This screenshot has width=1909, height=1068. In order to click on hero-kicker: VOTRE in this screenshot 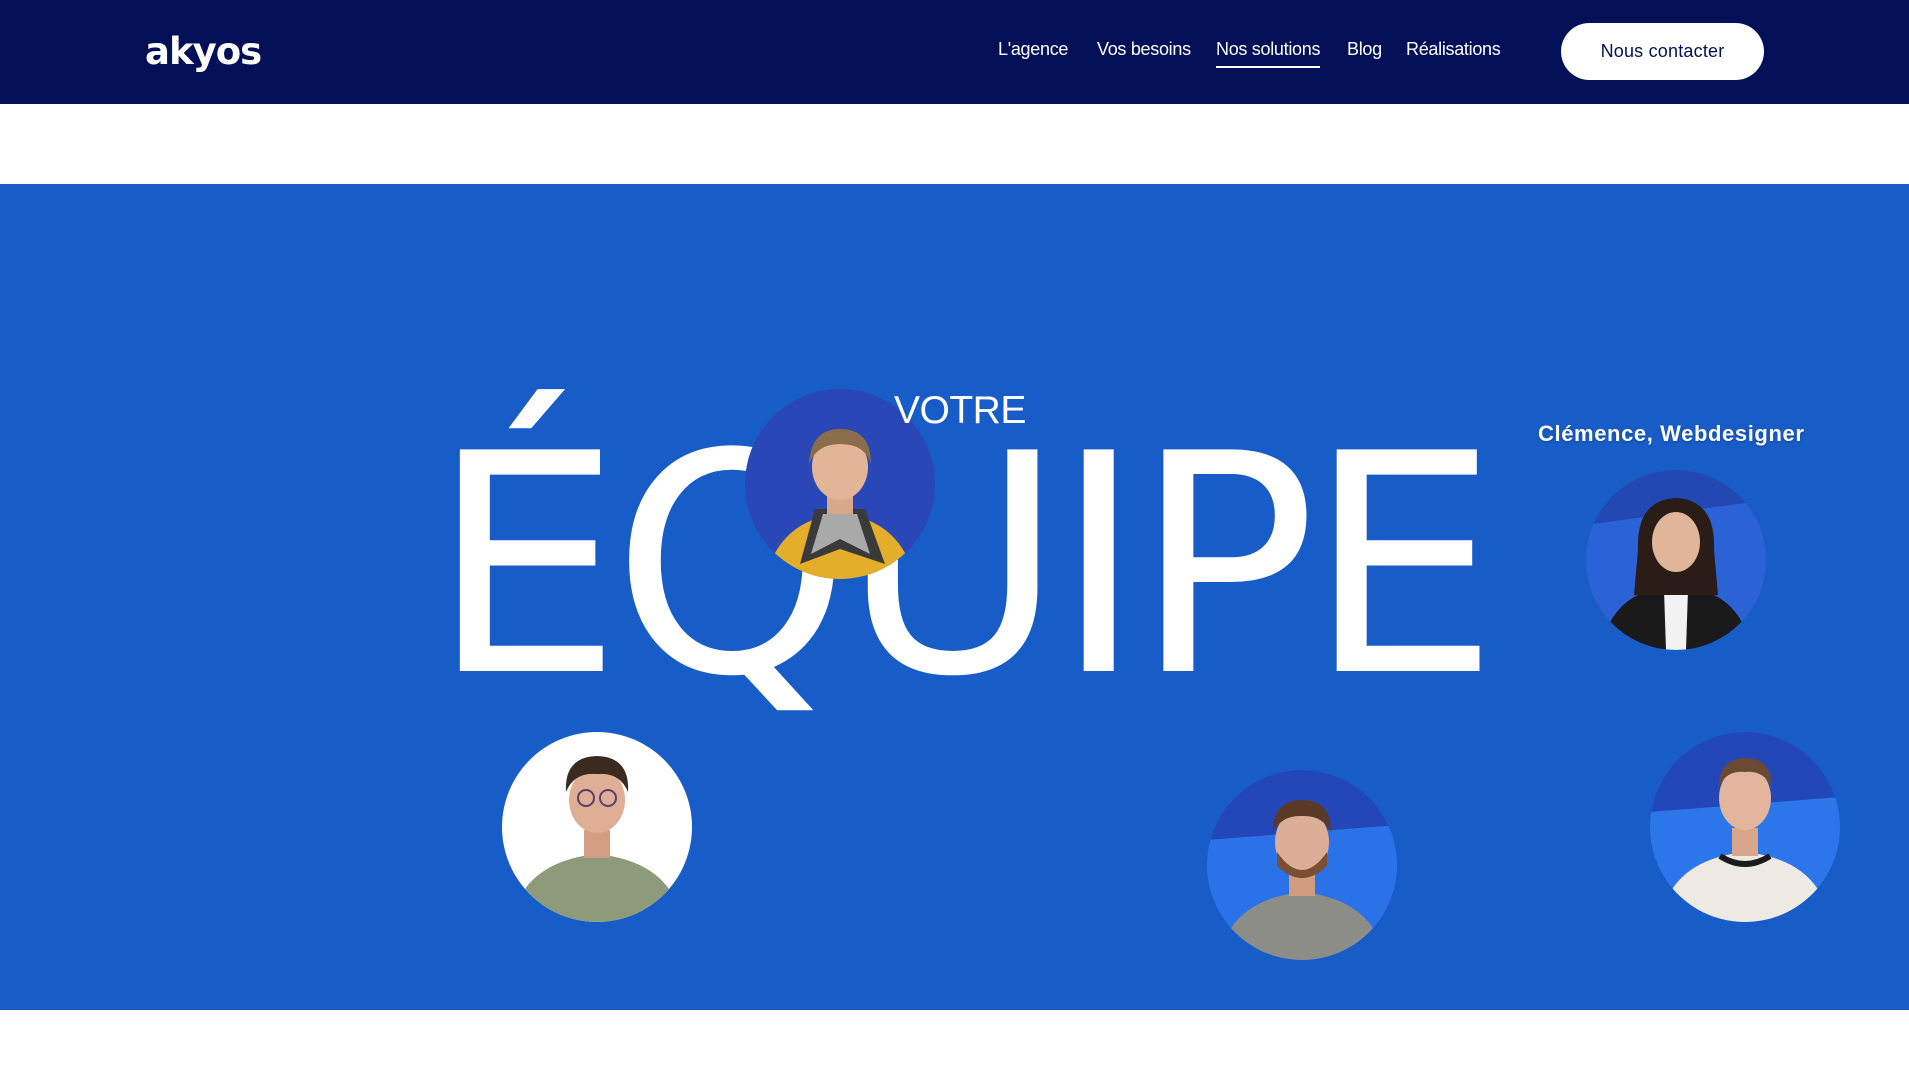, I will do `click(960, 410)`.